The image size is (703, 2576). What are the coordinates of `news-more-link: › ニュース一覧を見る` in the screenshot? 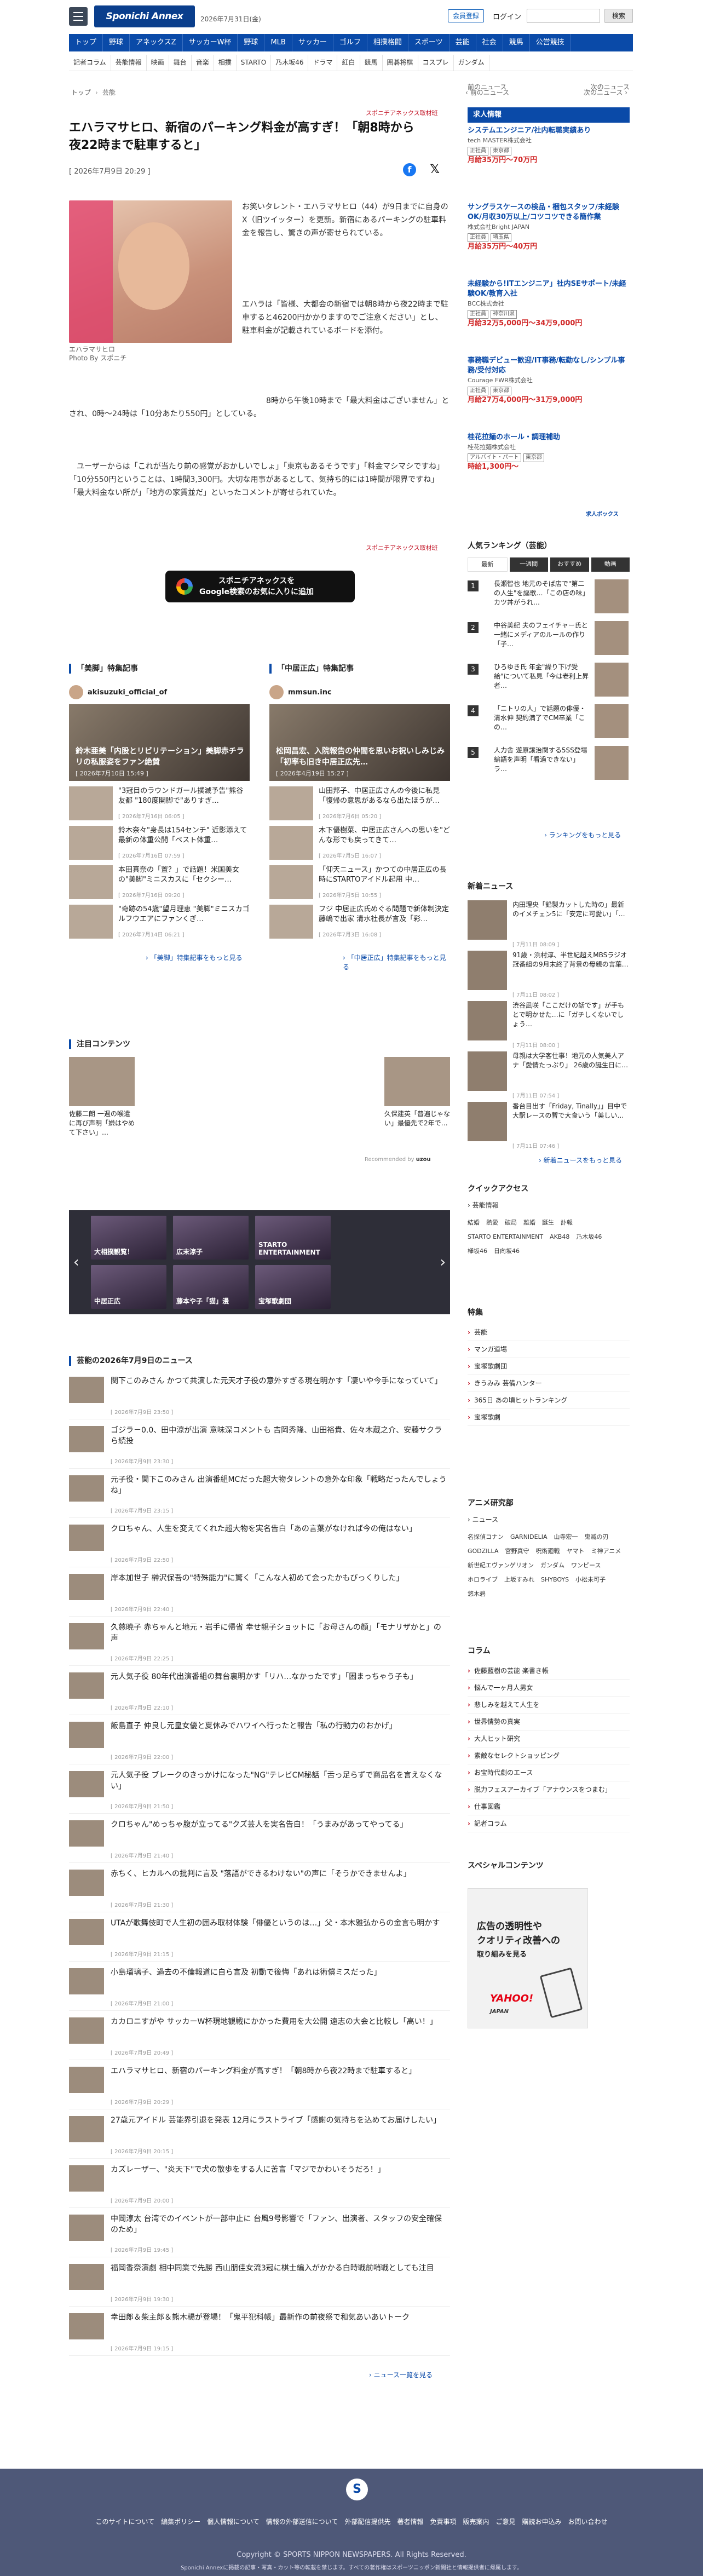 It's located at (401, 2374).